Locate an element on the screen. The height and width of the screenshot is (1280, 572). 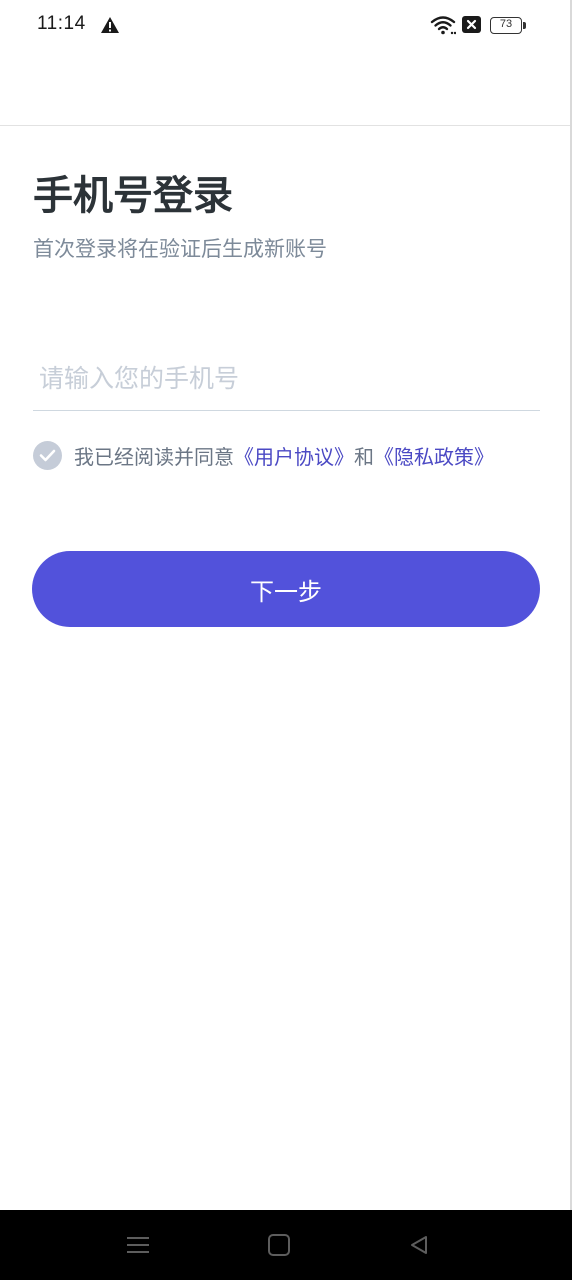
battery-indicator: 73 is located at coordinates (508, 25).